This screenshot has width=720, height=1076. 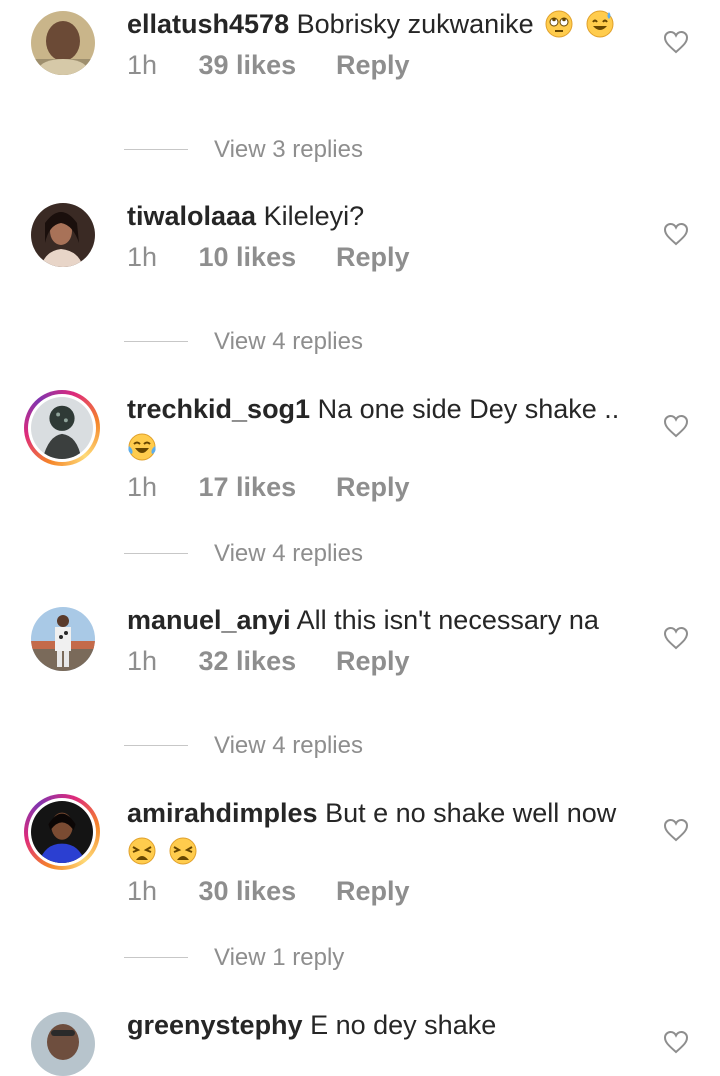 I want to click on likes-count: 30 likes, so click(x=264, y=891).